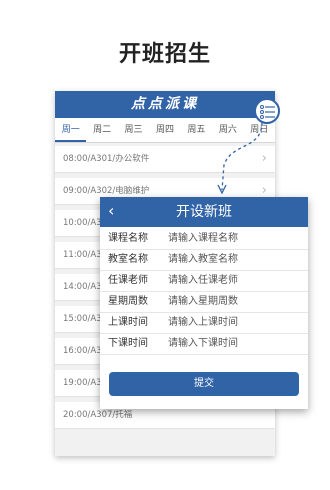 The image size is (330, 490). Describe the element at coordinates (204, 384) in the screenshot. I see `submit-button: 提交` at that location.